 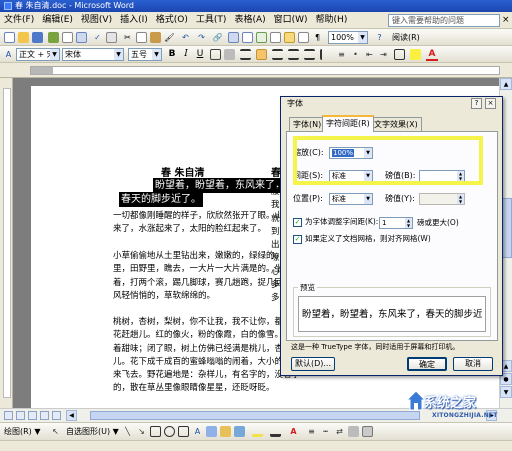 What do you see at coordinates (186, 54) in the screenshot?
I see `italic-button: I` at bounding box center [186, 54].